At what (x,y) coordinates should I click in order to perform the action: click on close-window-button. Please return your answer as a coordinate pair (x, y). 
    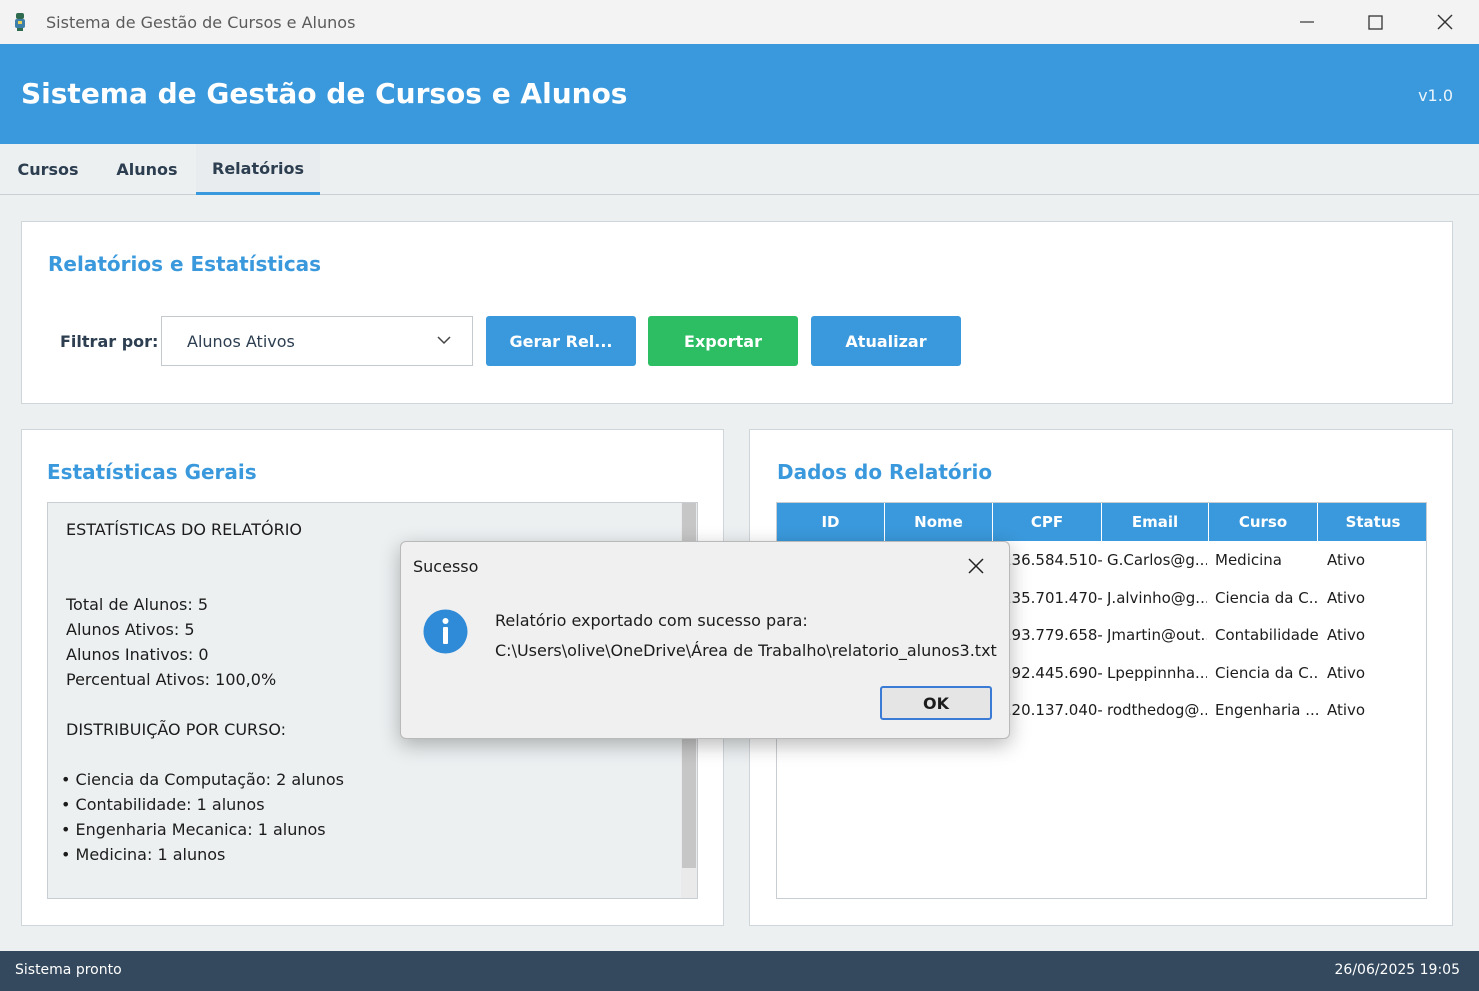
    Looking at the image, I should click on (1444, 22).